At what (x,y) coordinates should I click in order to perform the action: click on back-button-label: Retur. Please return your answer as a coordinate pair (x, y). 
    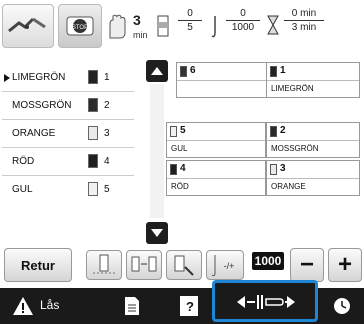
    Looking at the image, I should click on (38, 265).